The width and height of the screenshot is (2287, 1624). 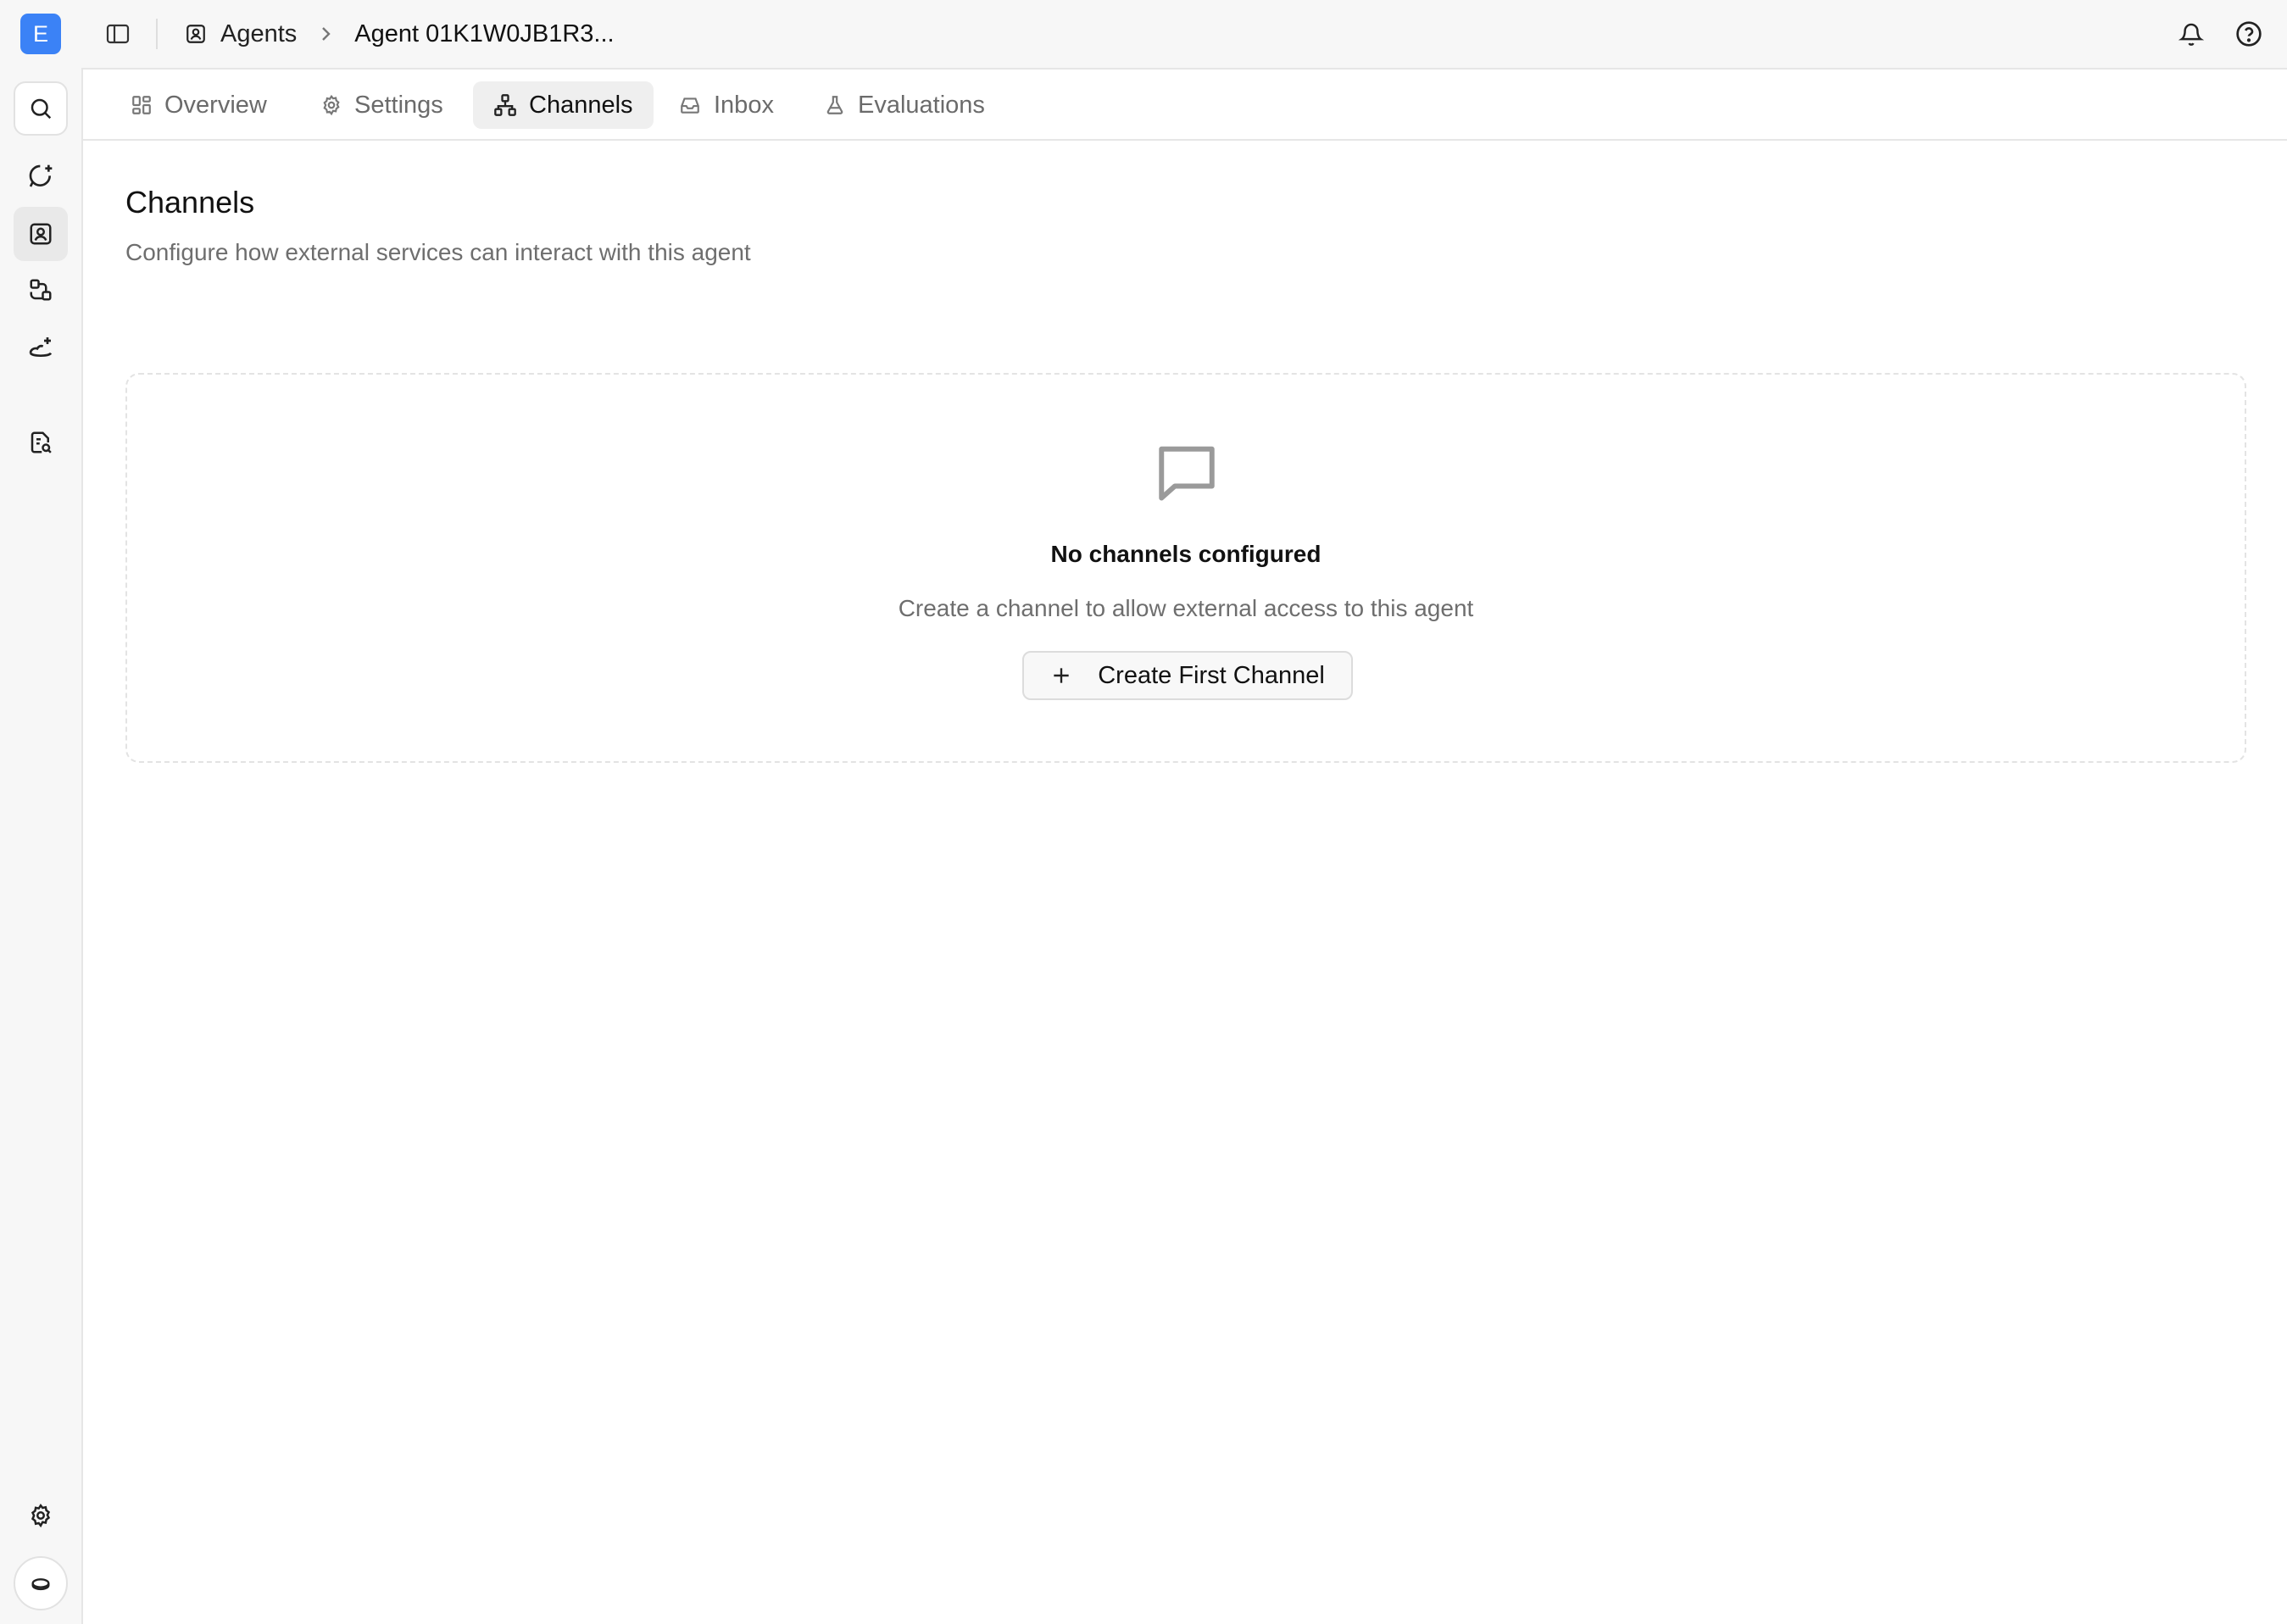 I want to click on rail-documents-button, so click(x=41, y=443).